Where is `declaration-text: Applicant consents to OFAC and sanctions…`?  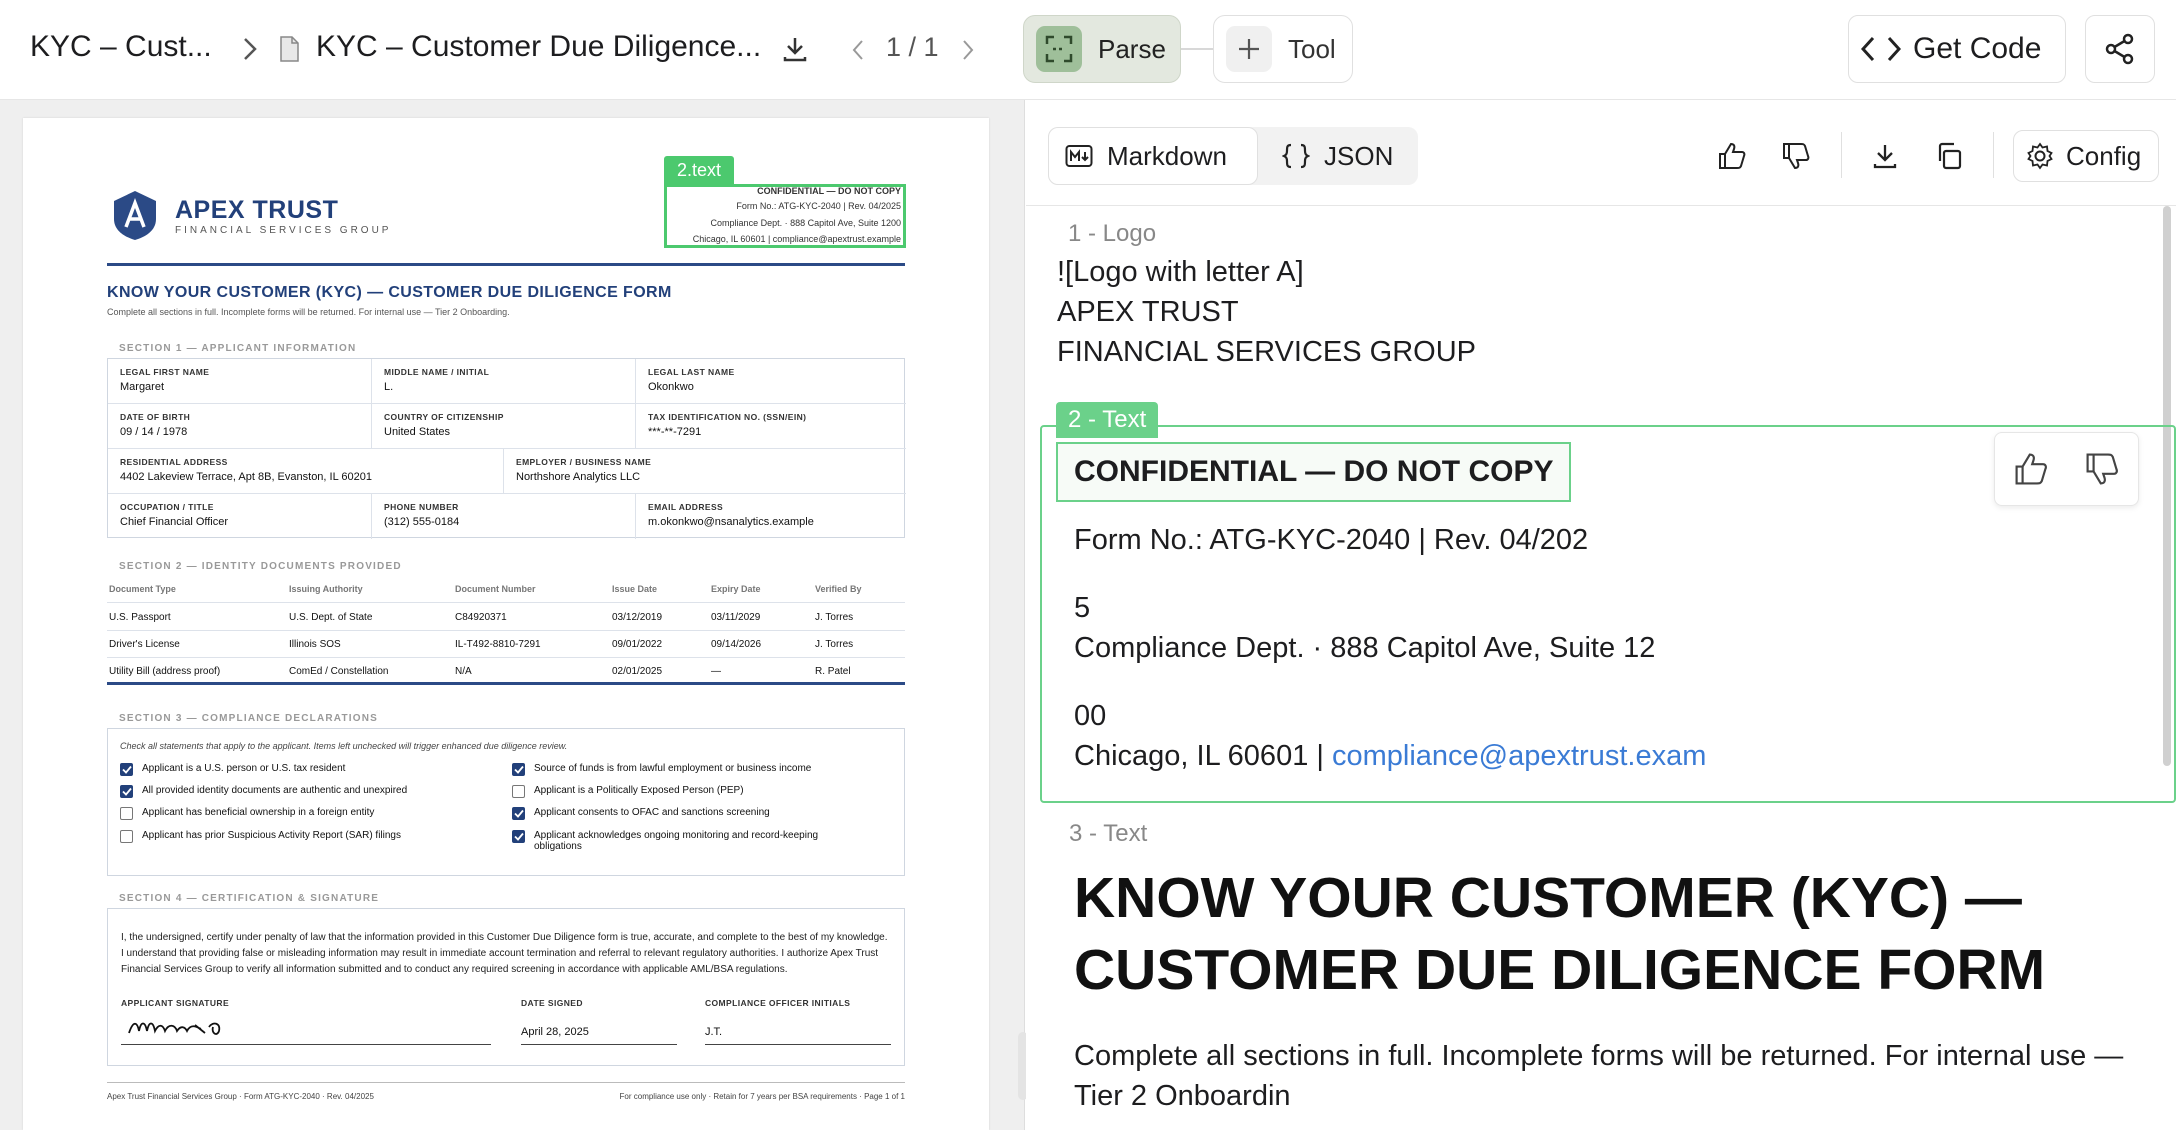
declaration-text: Applicant consents to OFAC and sanctions… is located at coordinates (652, 812).